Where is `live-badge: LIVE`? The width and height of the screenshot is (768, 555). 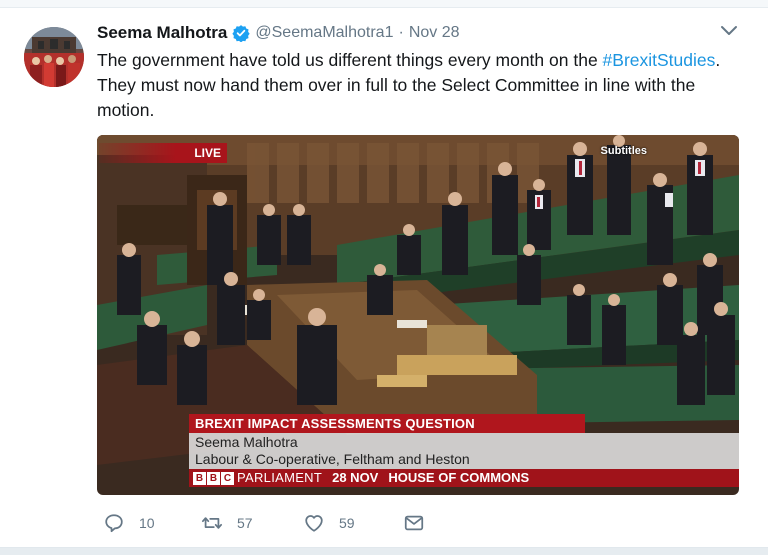
live-badge: LIVE is located at coordinates (163, 153).